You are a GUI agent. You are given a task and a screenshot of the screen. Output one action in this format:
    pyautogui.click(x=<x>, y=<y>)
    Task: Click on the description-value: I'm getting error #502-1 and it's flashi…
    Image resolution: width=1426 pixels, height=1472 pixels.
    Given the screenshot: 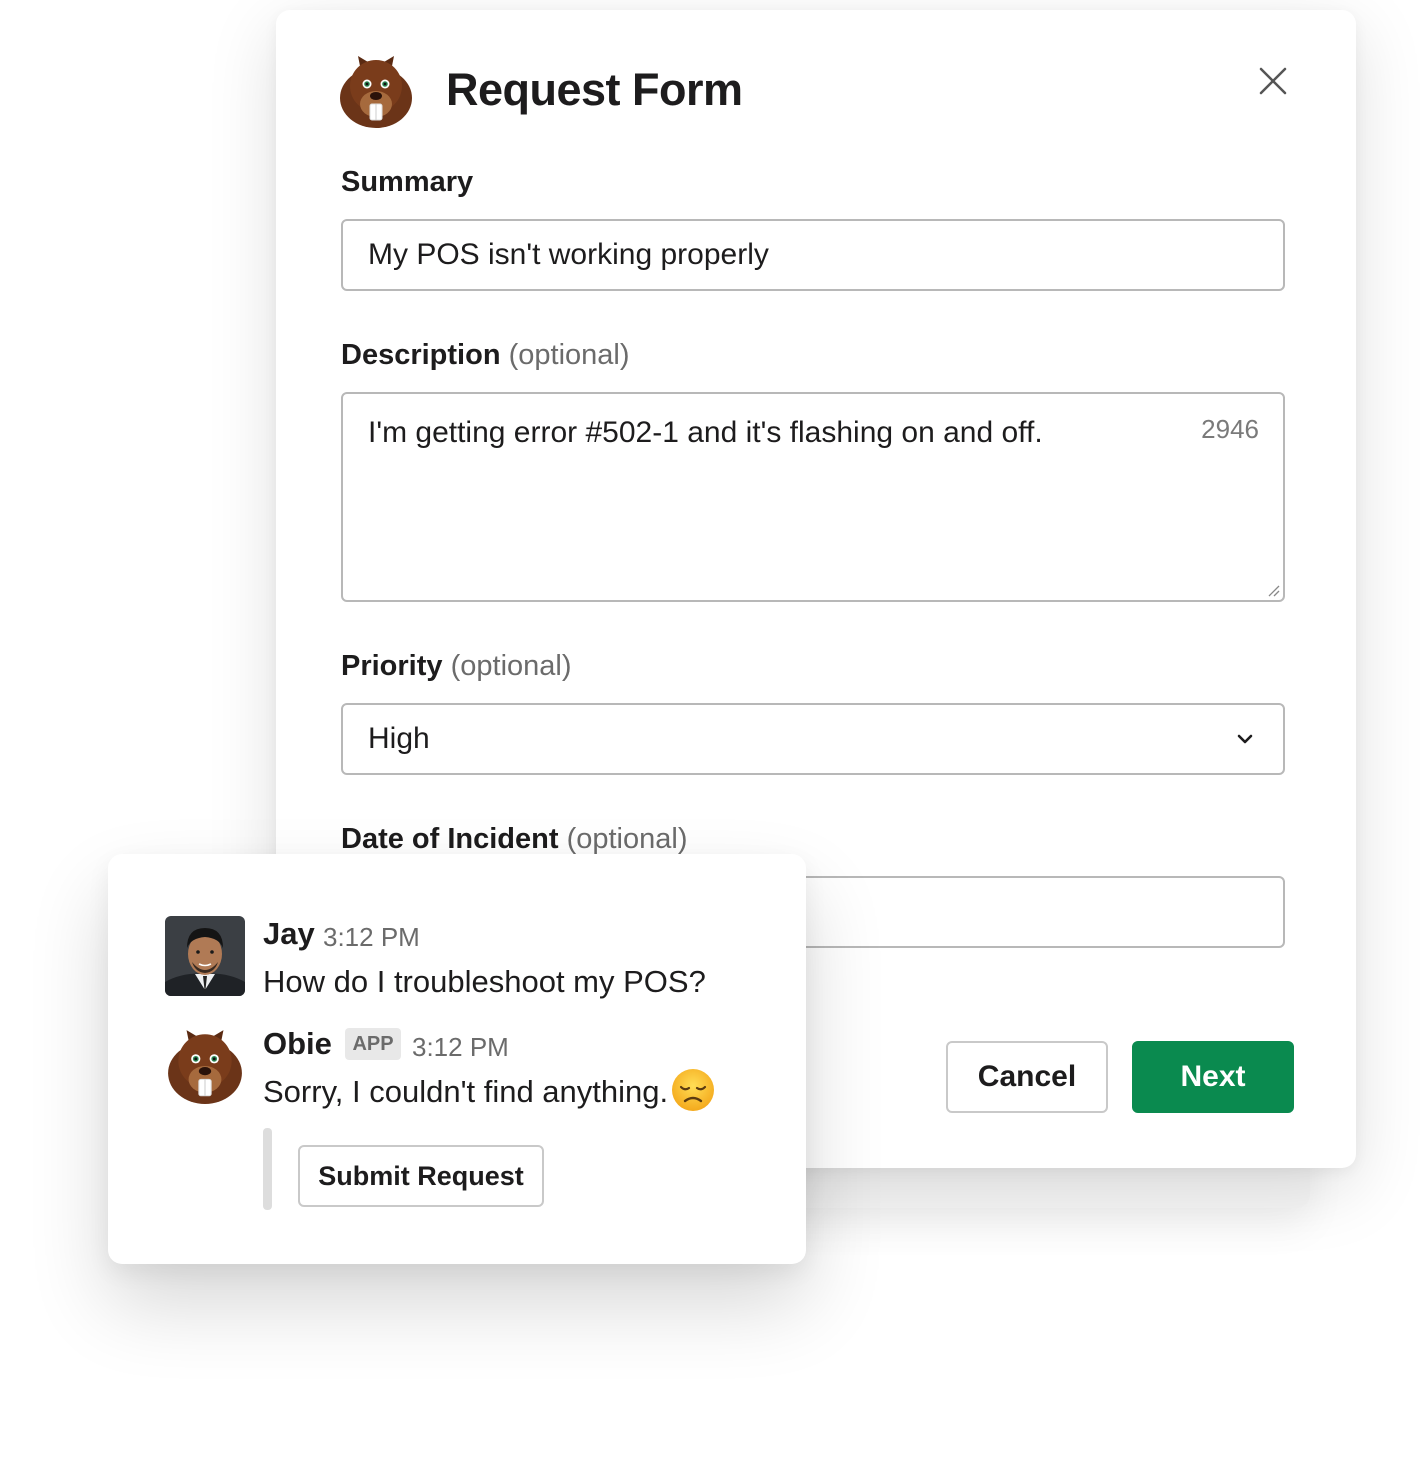 What is the action you would take?
    pyautogui.click(x=705, y=432)
    